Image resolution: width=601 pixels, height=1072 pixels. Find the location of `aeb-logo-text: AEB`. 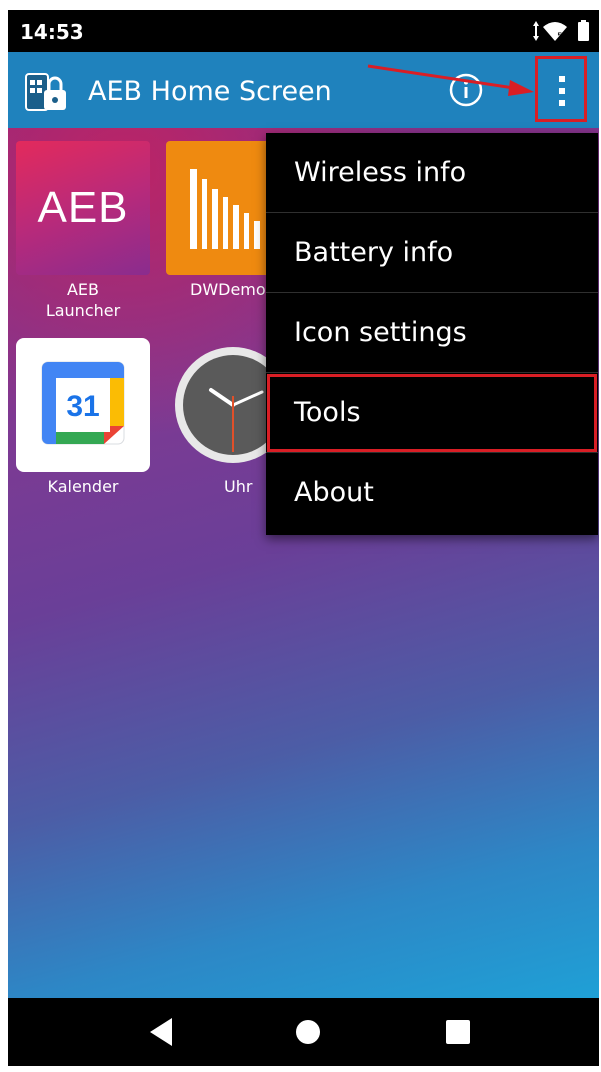

aeb-logo-text: AEB is located at coordinates (83, 207).